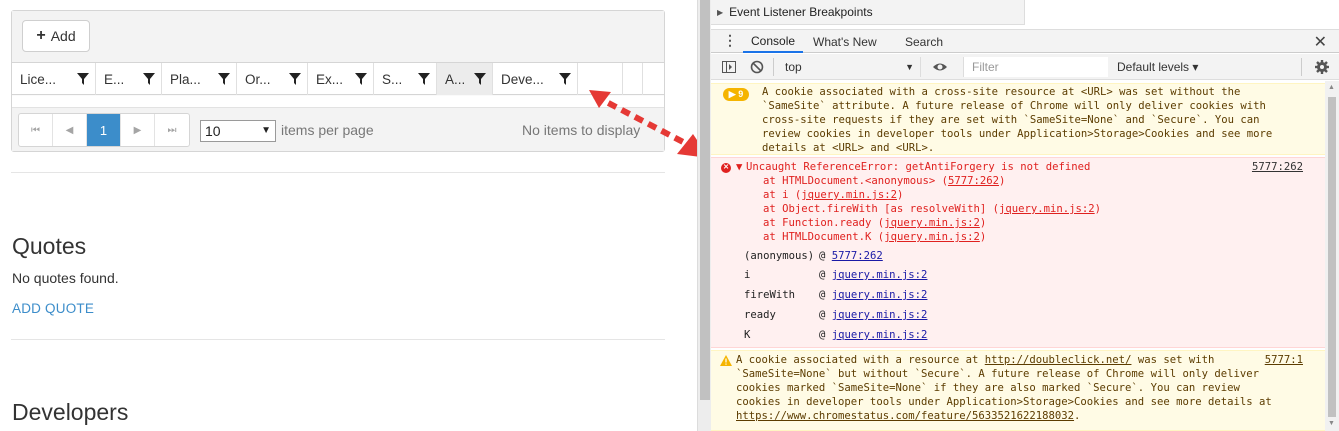 This screenshot has height=431, width=1339. I want to click on console-scrollbar: ▲ ▼, so click(1332, 256).